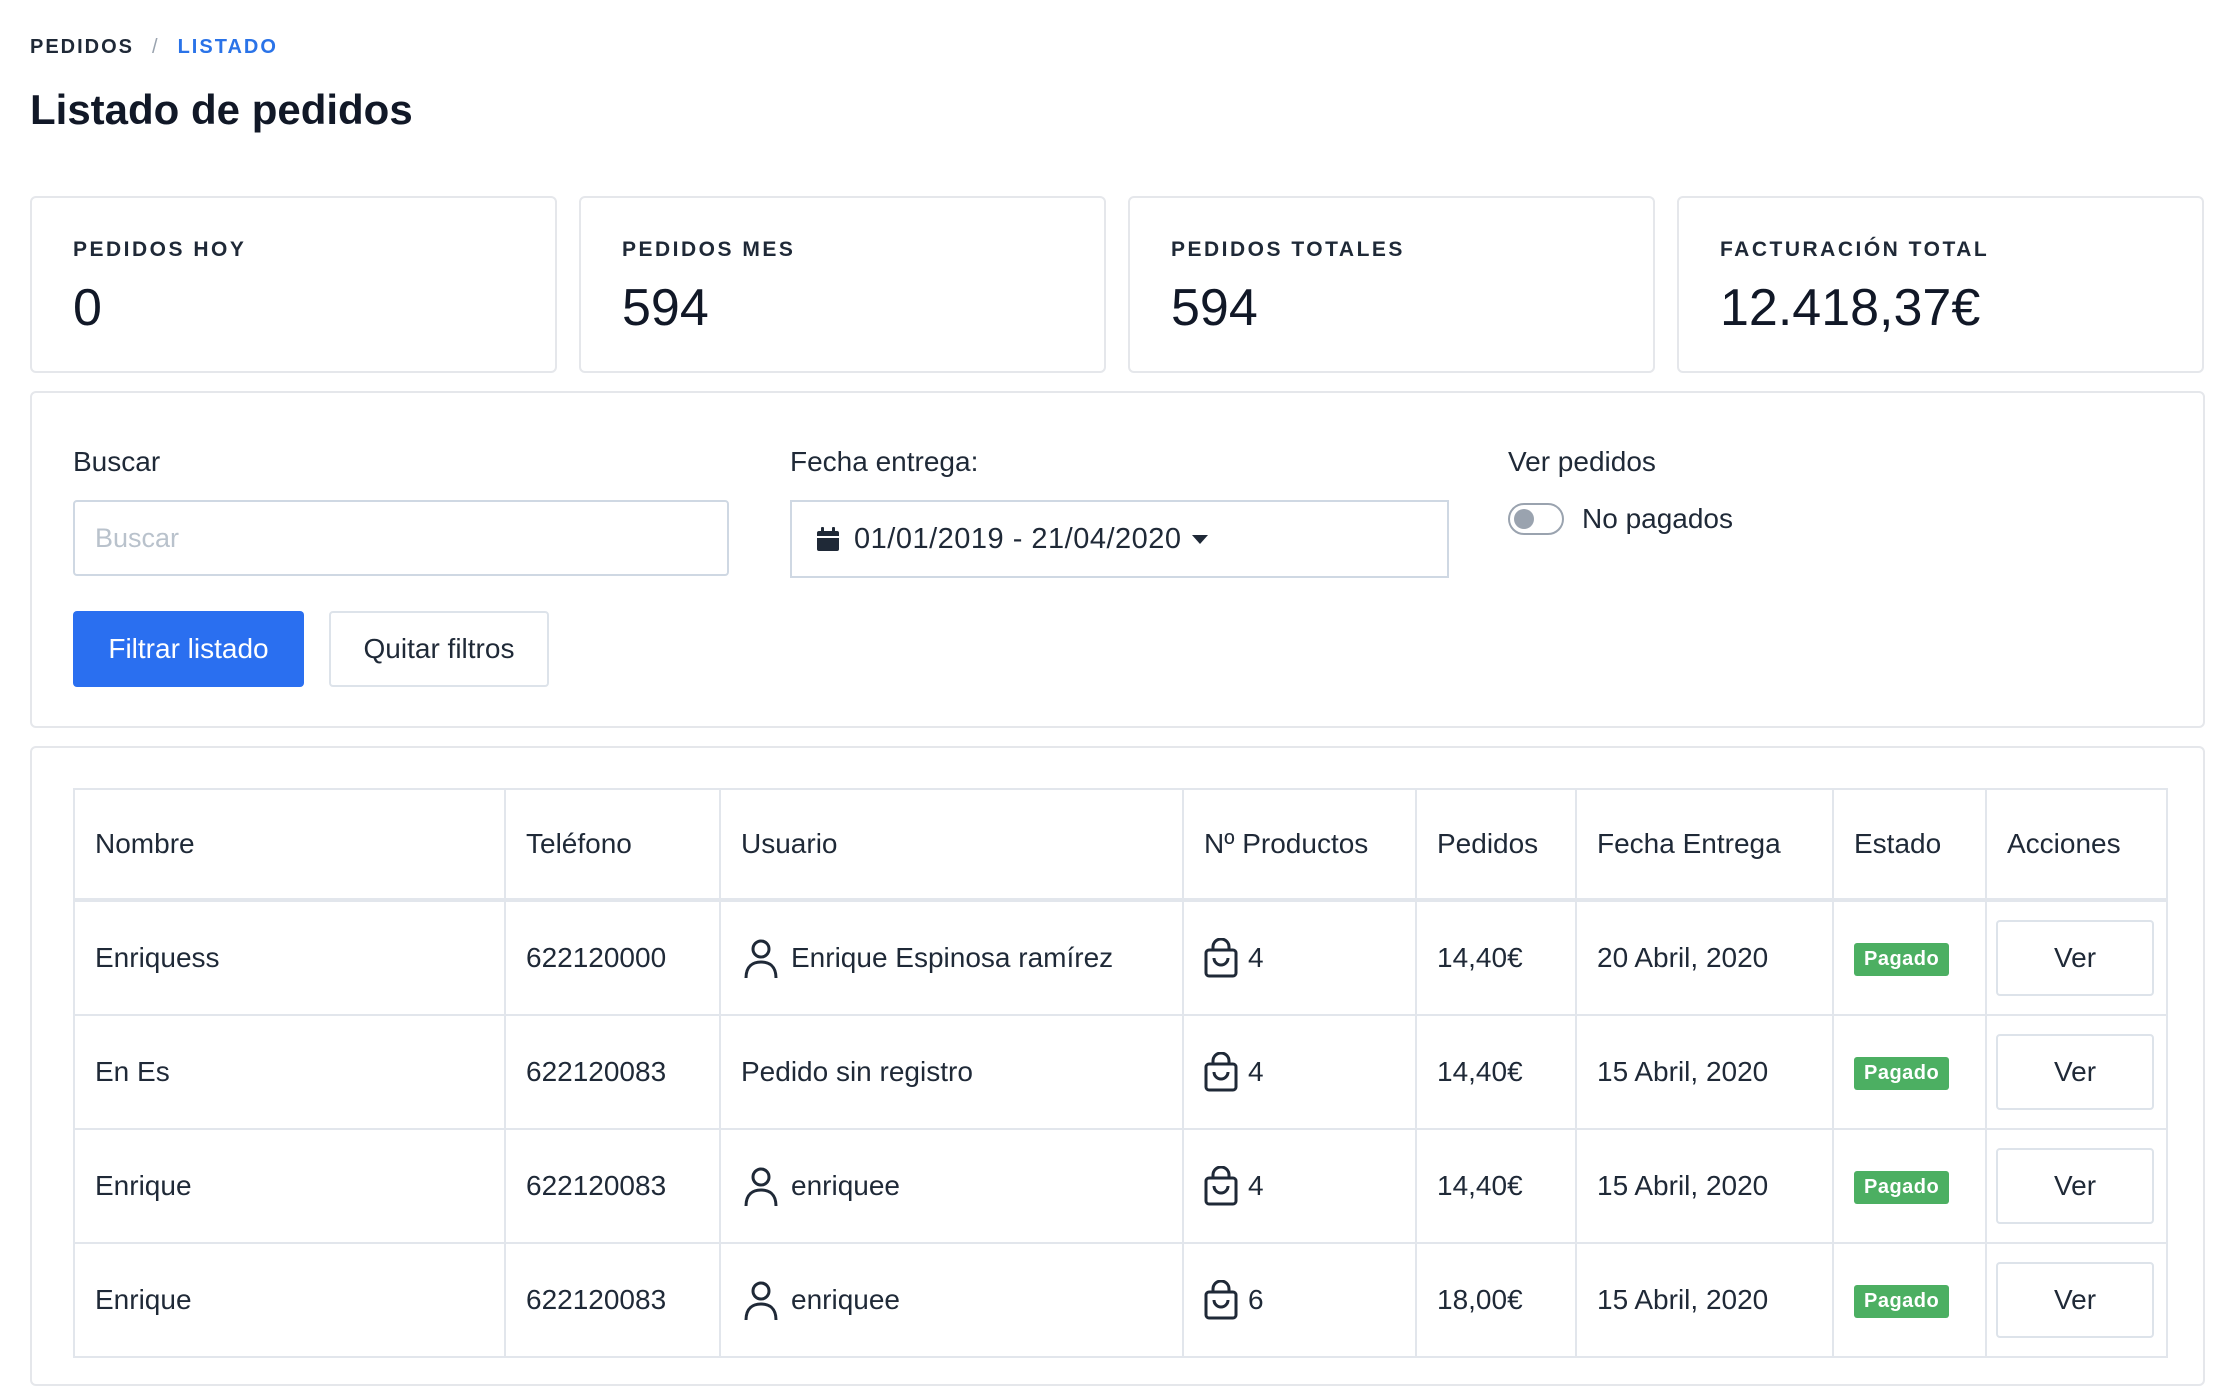 Image resolution: width=2232 pixels, height=1386 pixels. Describe the element at coordinates (1199, 539) in the screenshot. I see `chevron-down-icon` at that location.